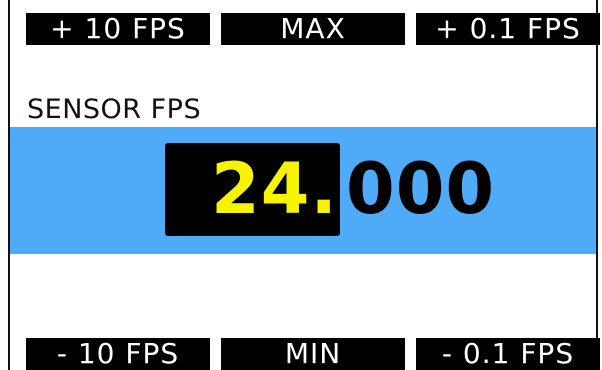 The height and width of the screenshot is (370, 602). I want to click on minus-0-1-fps-button: - 0.1 FPS, so click(508, 354).